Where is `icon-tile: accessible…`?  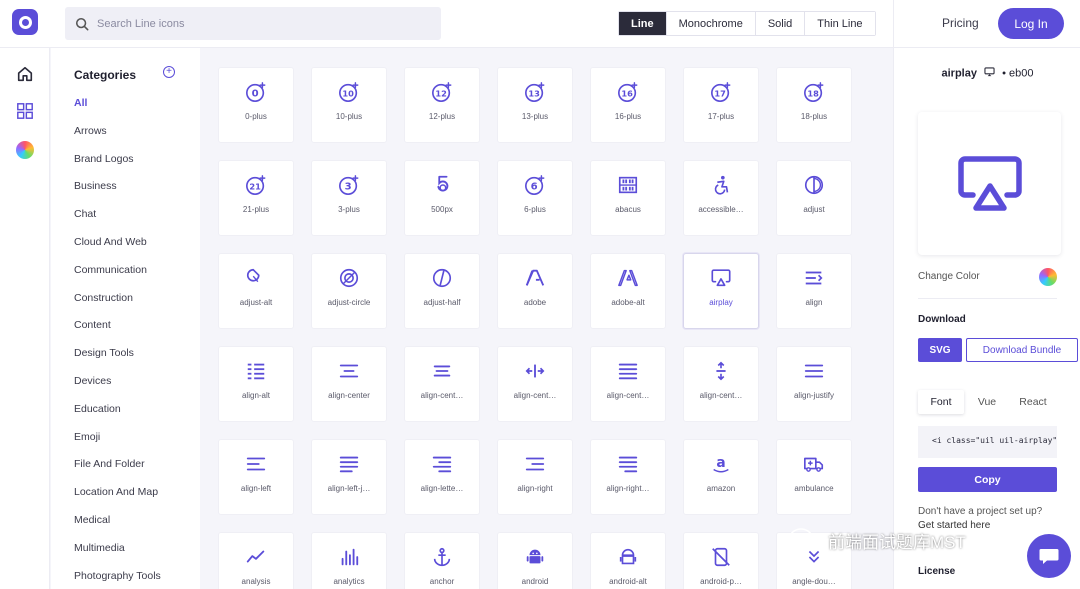 icon-tile: accessible… is located at coordinates (721, 198).